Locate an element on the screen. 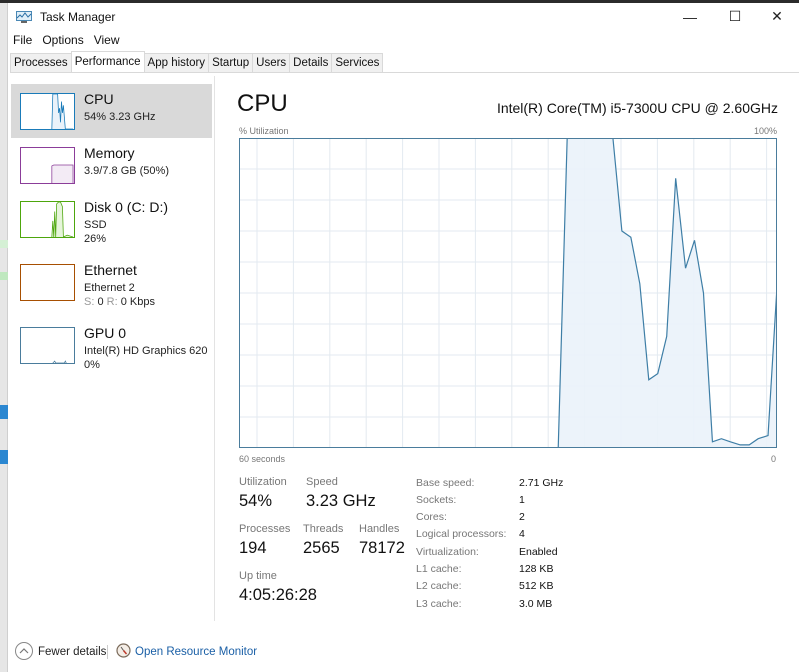  maximize-icon: ☐ is located at coordinates (735, 16).